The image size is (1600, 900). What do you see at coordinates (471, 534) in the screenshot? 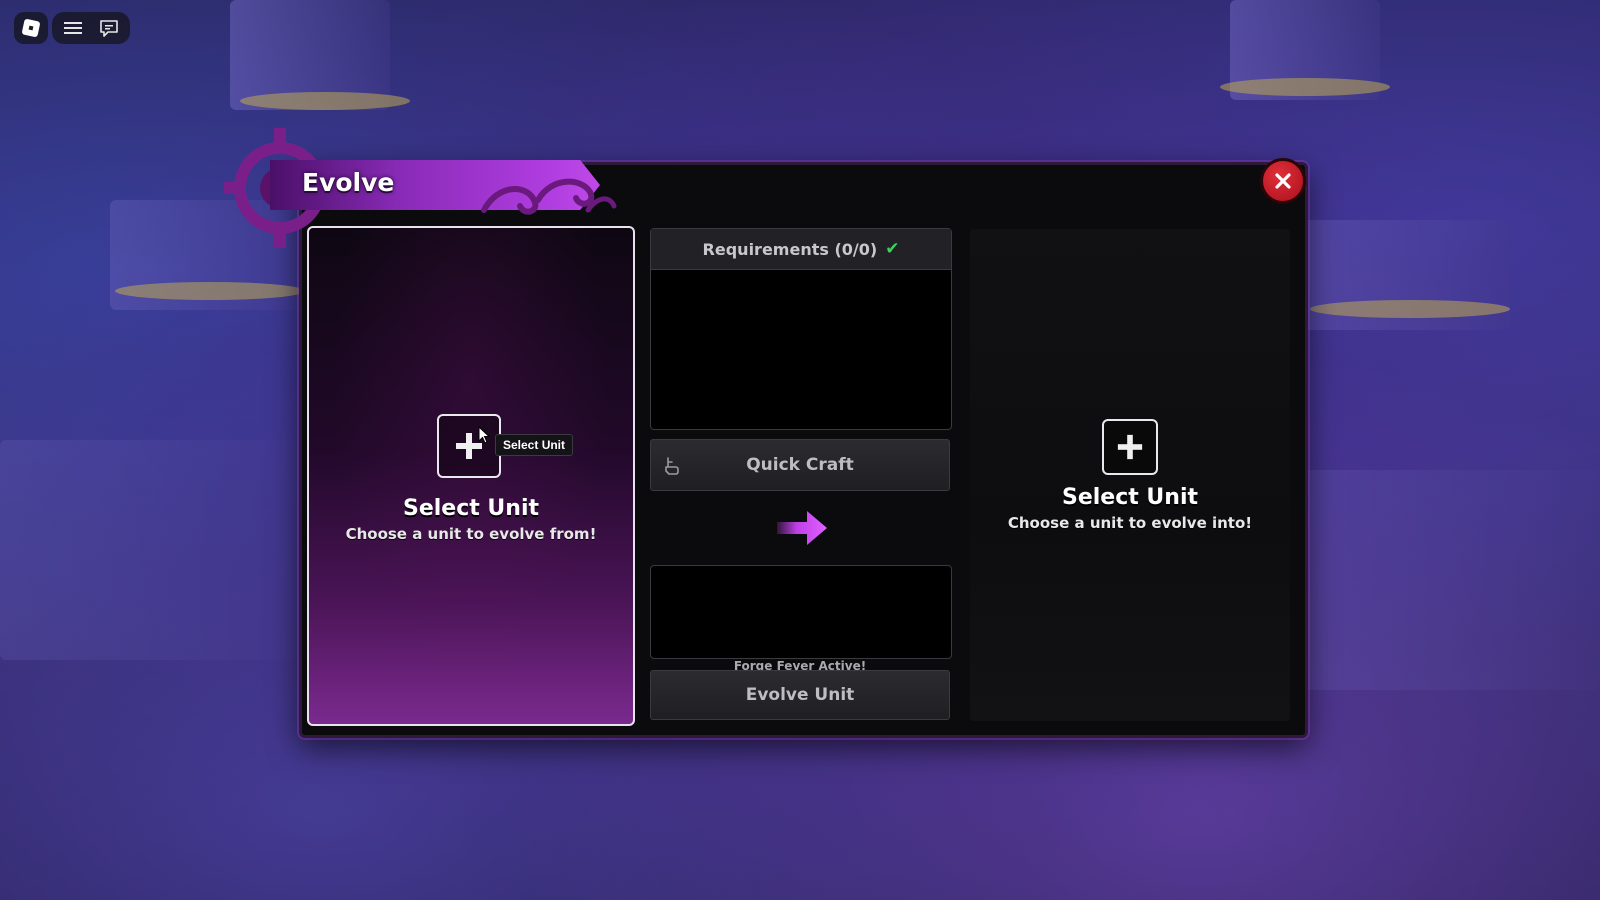
I see `from-slot-subtitle: Choose a unit to evolve from!` at bounding box center [471, 534].